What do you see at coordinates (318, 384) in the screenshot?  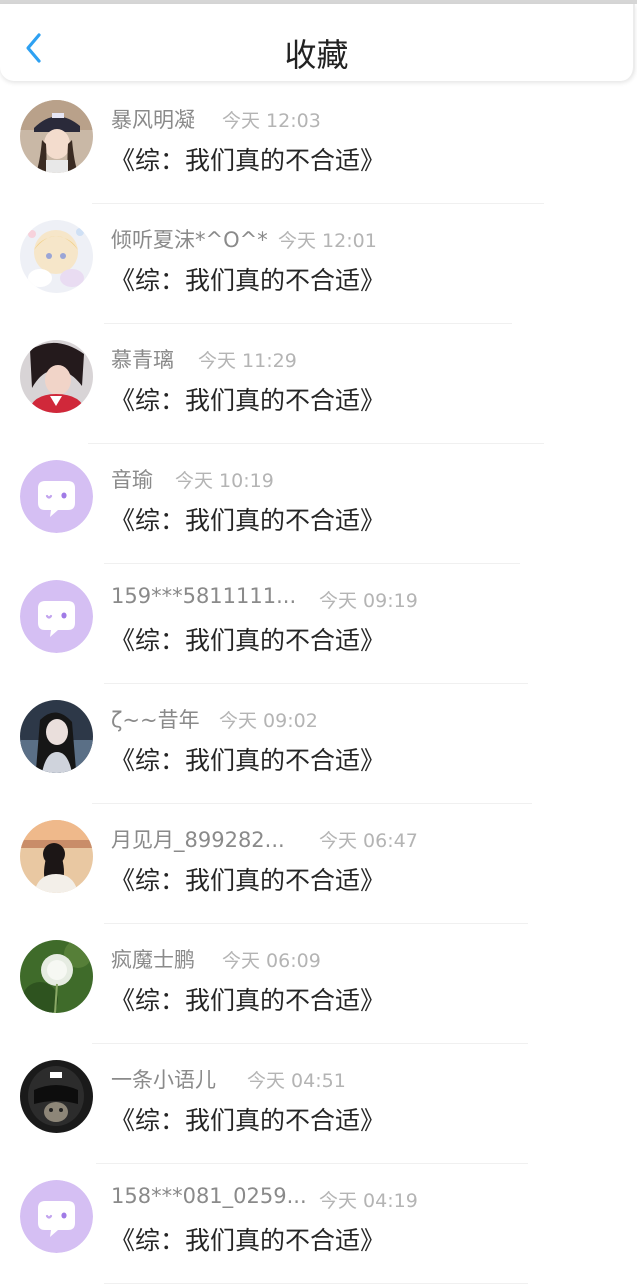 I see `list-item: 慕青璃 今天 11:29 《综：我们真的不合适》` at bounding box center [318, 384].